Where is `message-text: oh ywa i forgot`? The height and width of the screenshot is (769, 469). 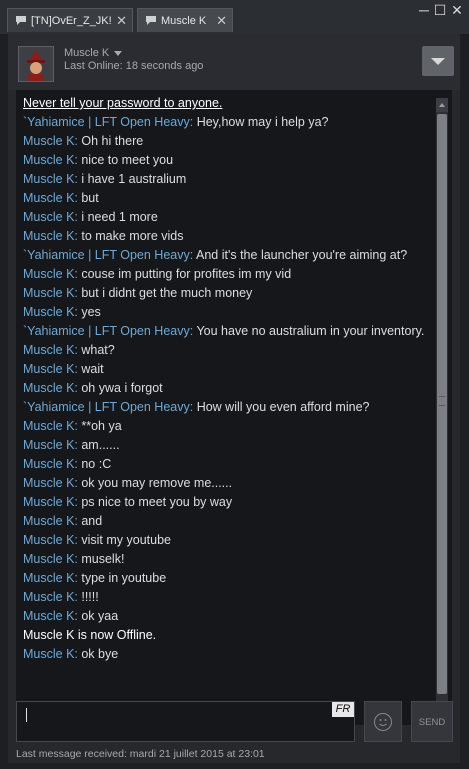 message-text: oh ywa i forgot is located at coordinates (122, 388).